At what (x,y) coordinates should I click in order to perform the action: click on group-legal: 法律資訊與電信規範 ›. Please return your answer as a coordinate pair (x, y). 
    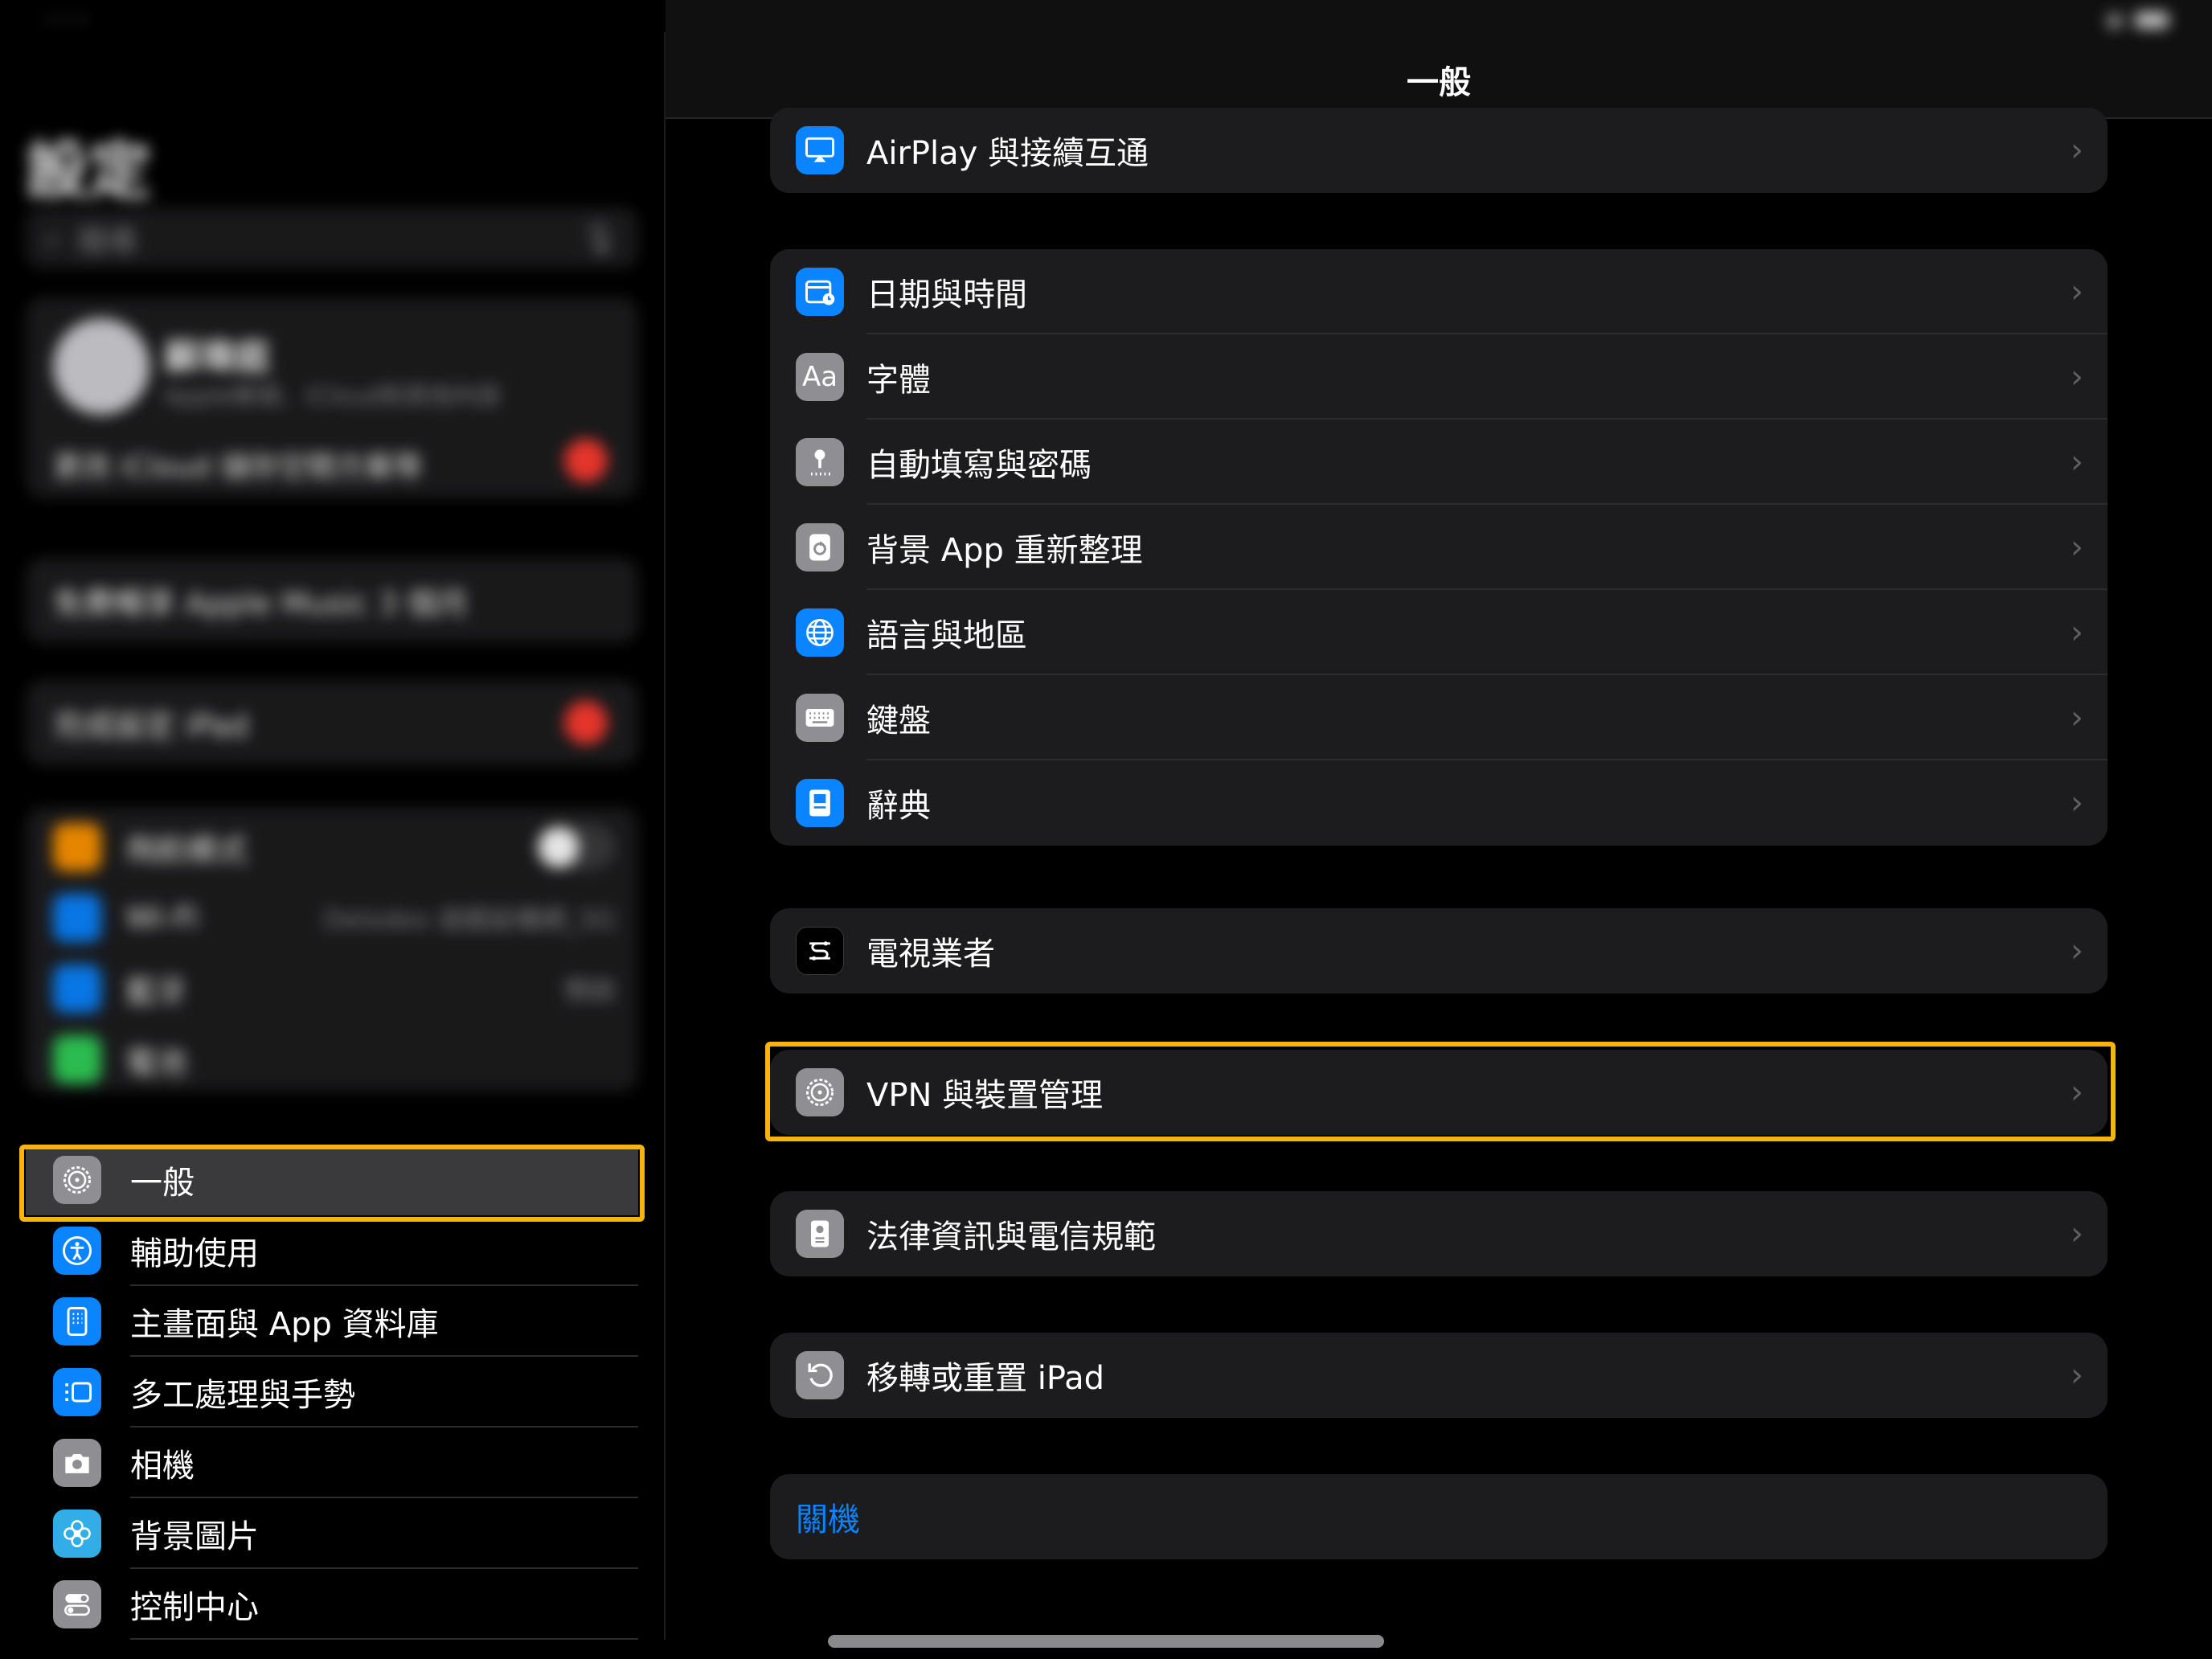
    Looking at the image, I should click on (1439, 1233).